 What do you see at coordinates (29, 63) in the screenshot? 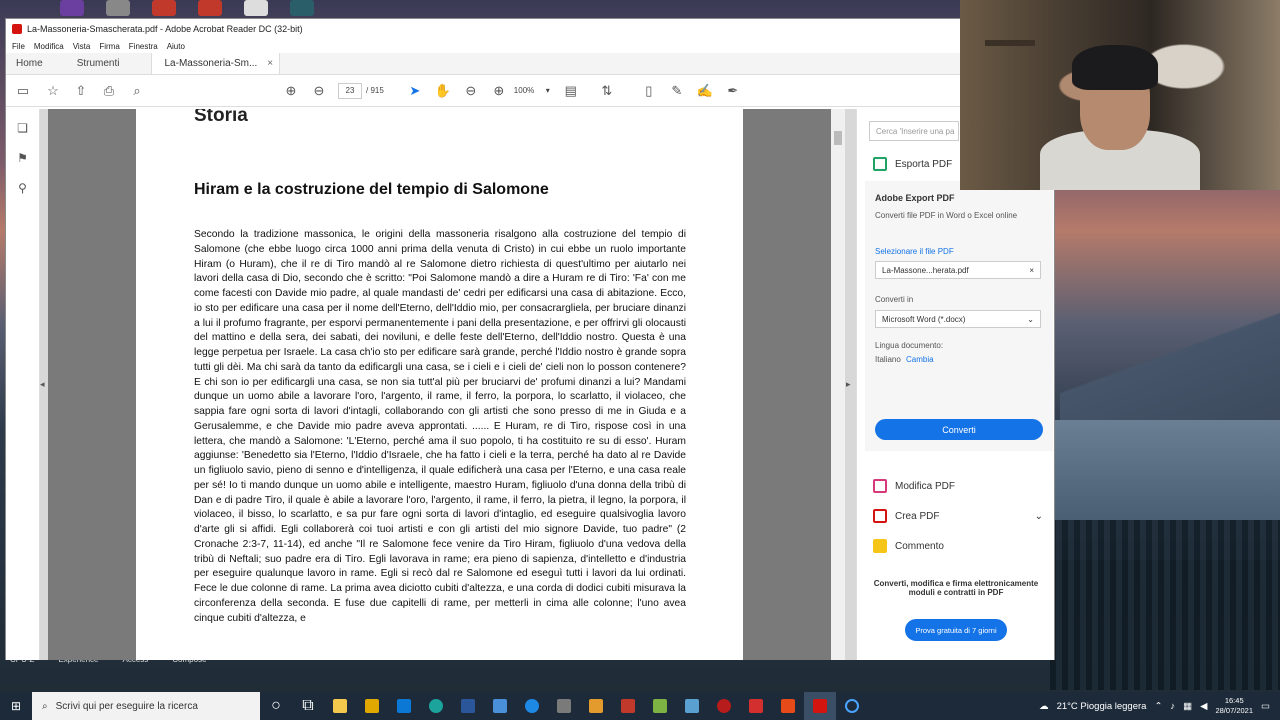
I see `tab-home: Home` at bounding box center [29, 63].